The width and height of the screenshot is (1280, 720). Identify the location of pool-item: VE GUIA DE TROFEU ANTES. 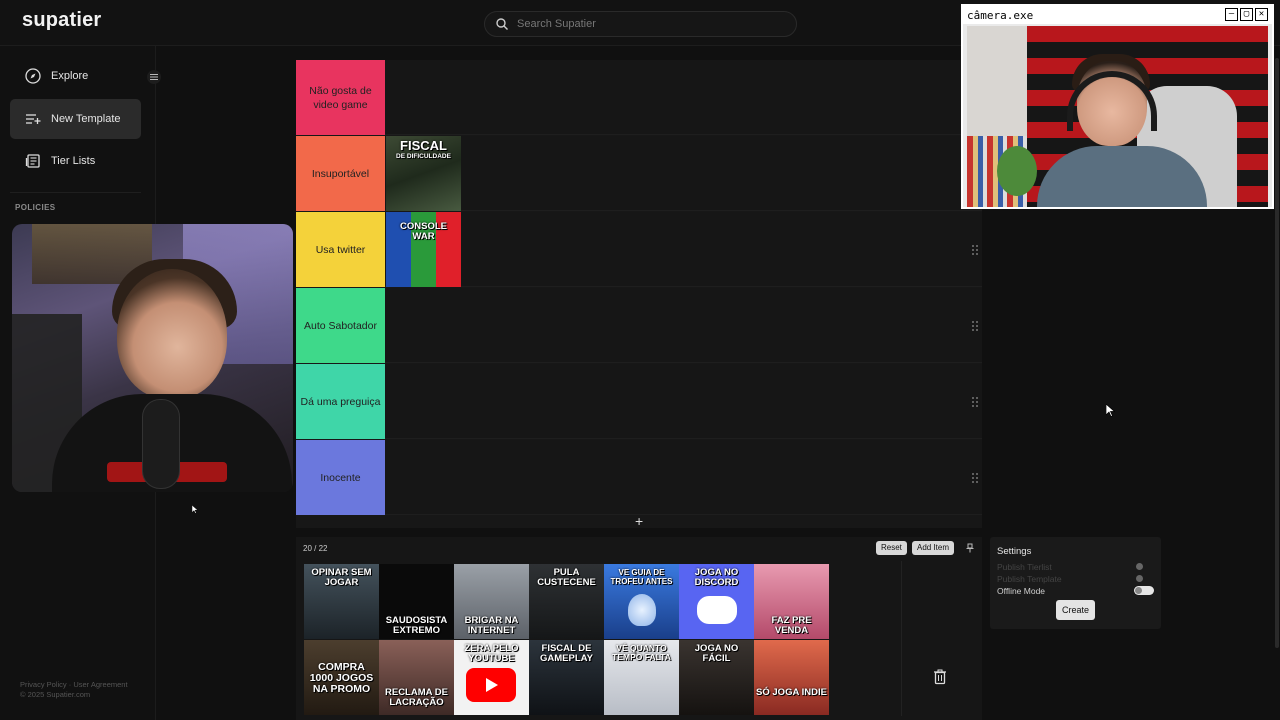
(641, 601).